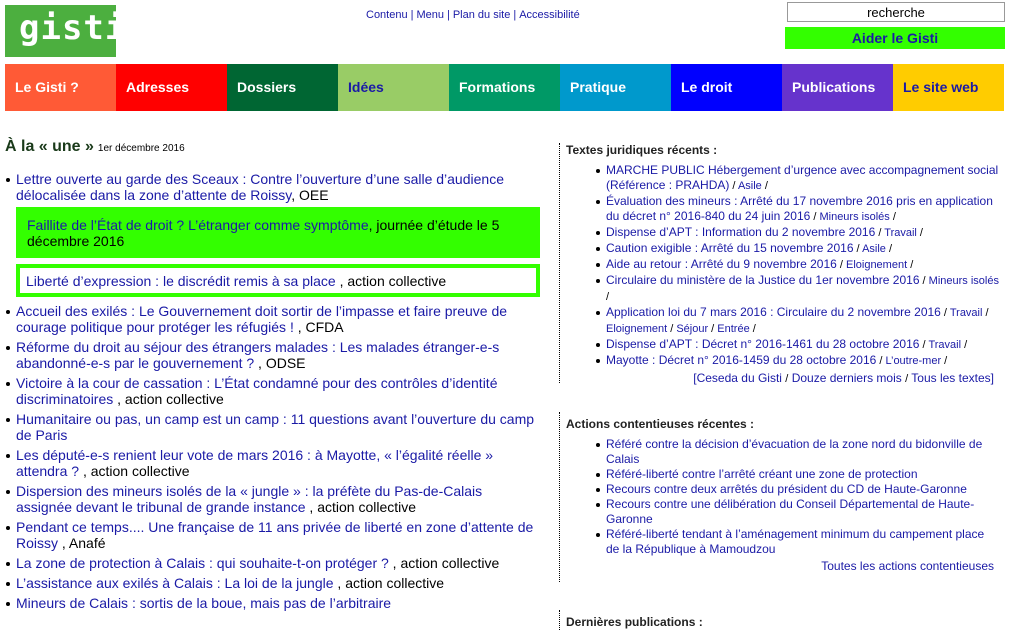 Image resolution: width=1032 pixels, height=630 pixels. Describe the element at coordinates (896, 12) in the screenshot. I see `search-input` at that location.